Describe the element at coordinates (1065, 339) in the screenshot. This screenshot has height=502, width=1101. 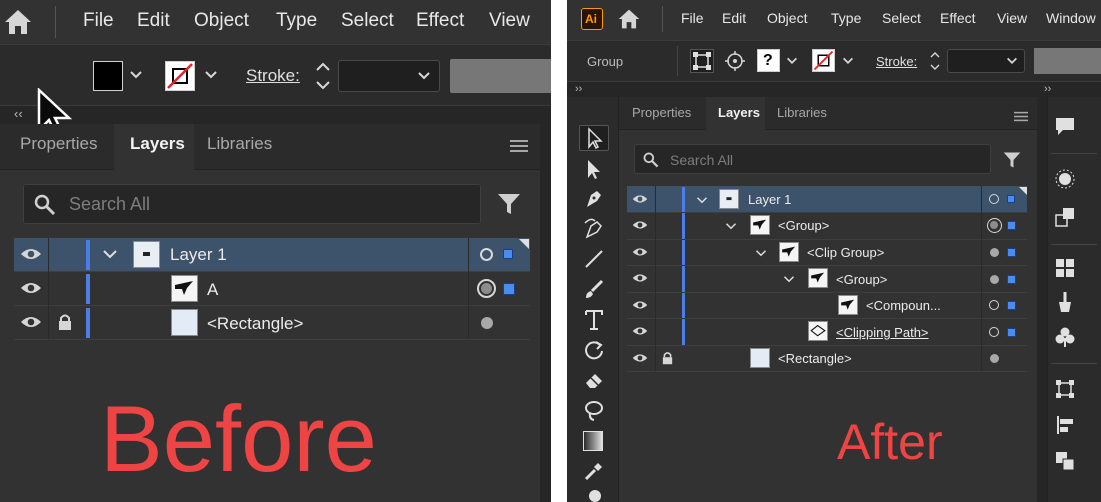
I see `symbols-club-icon` at that location.